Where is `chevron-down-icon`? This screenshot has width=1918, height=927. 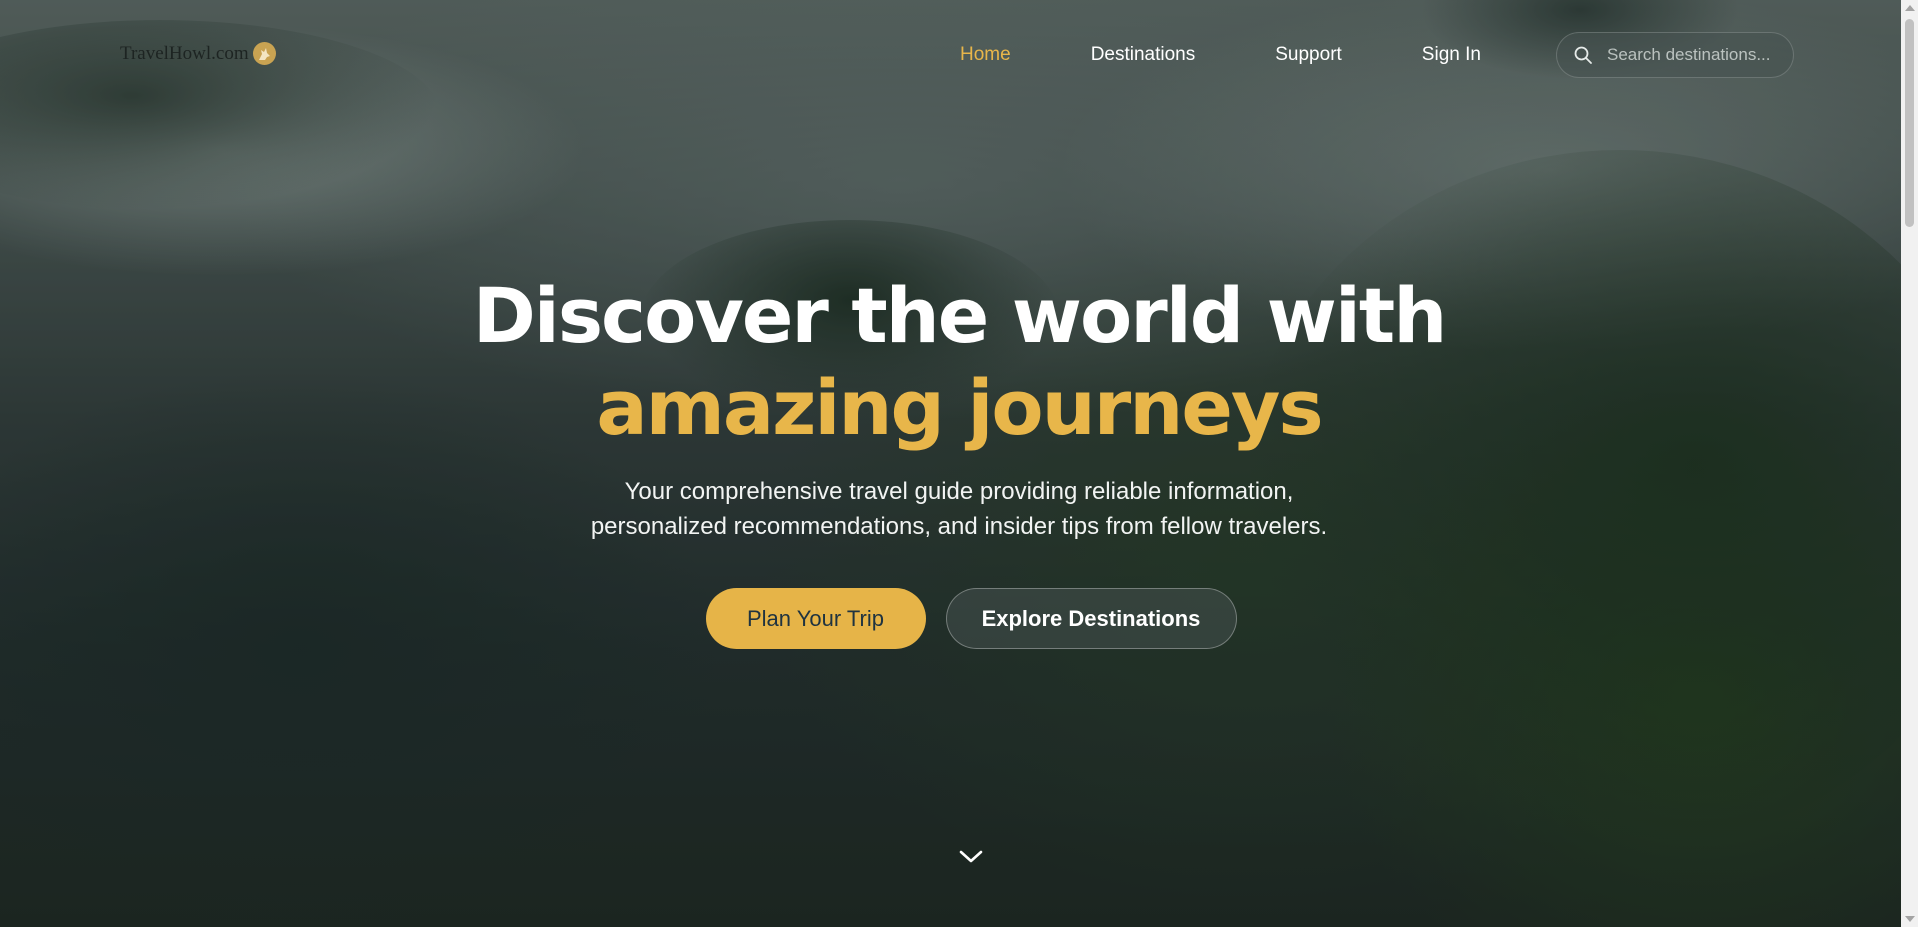 chevron-down-icon is located at coordinates (971, 856).